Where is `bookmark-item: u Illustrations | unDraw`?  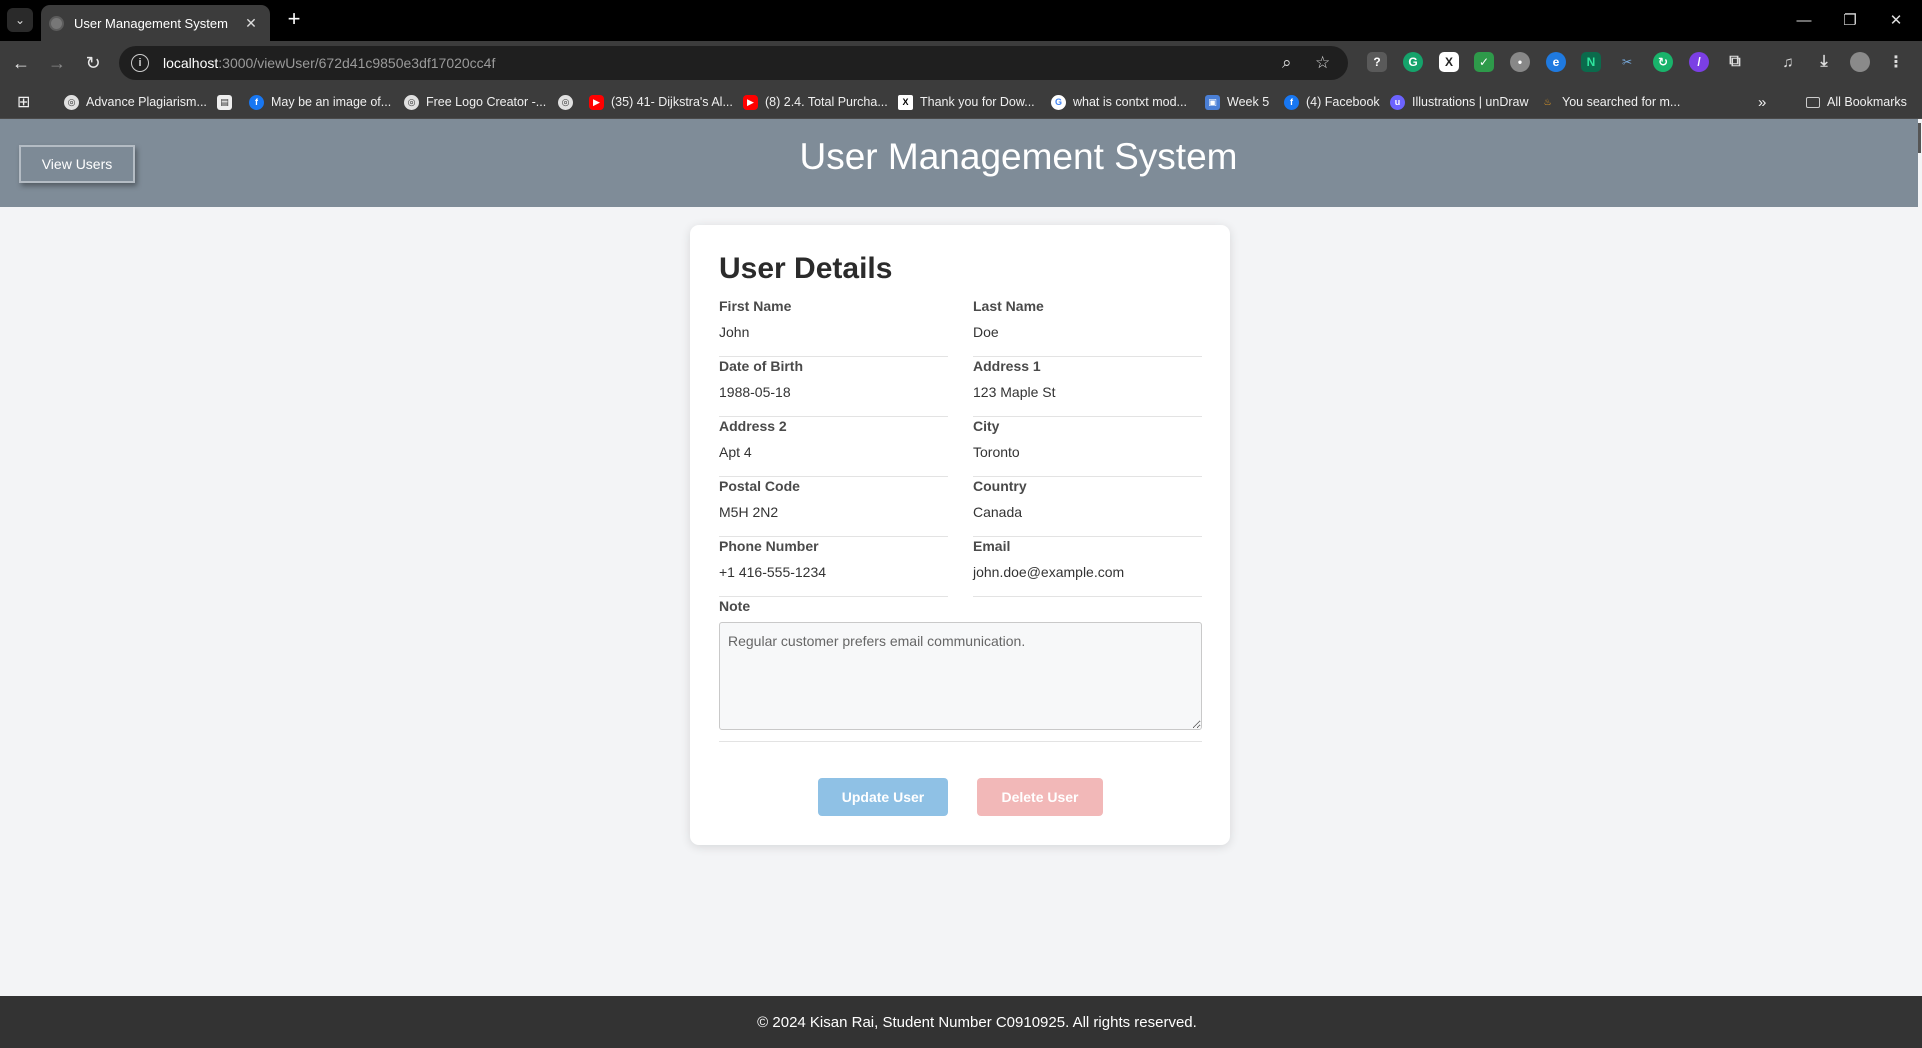
bookmark-item: u Illustrations | unDraw is located at coordinates (1459, 102).